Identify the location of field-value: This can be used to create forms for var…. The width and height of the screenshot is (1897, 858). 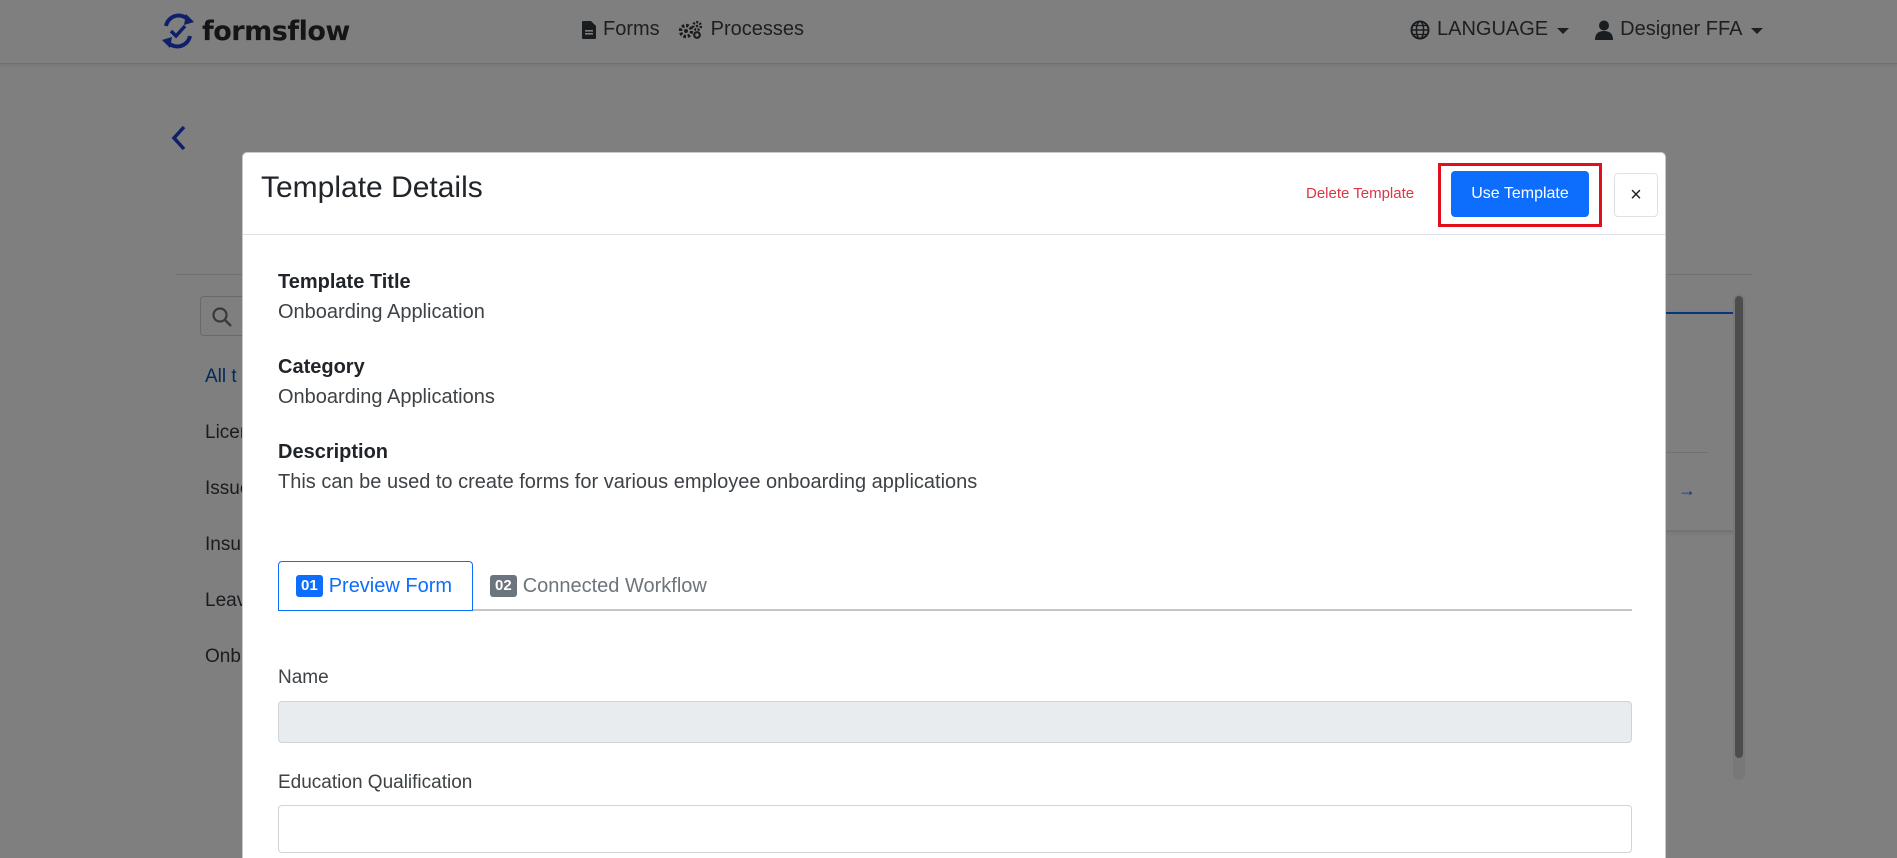
(628, 482).